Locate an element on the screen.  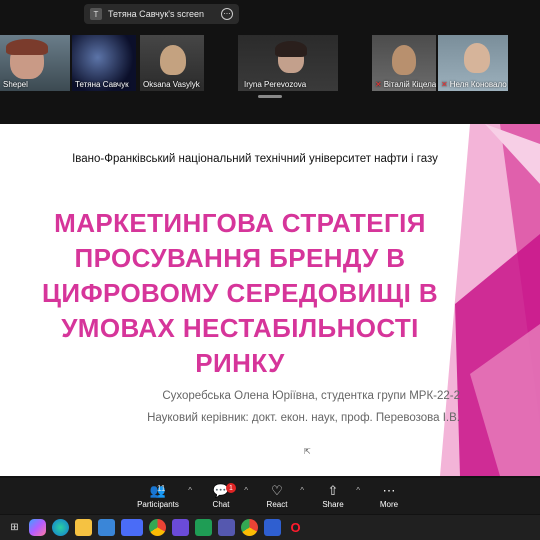
start-icon: ⊞ is located at coordinates (14, 527).